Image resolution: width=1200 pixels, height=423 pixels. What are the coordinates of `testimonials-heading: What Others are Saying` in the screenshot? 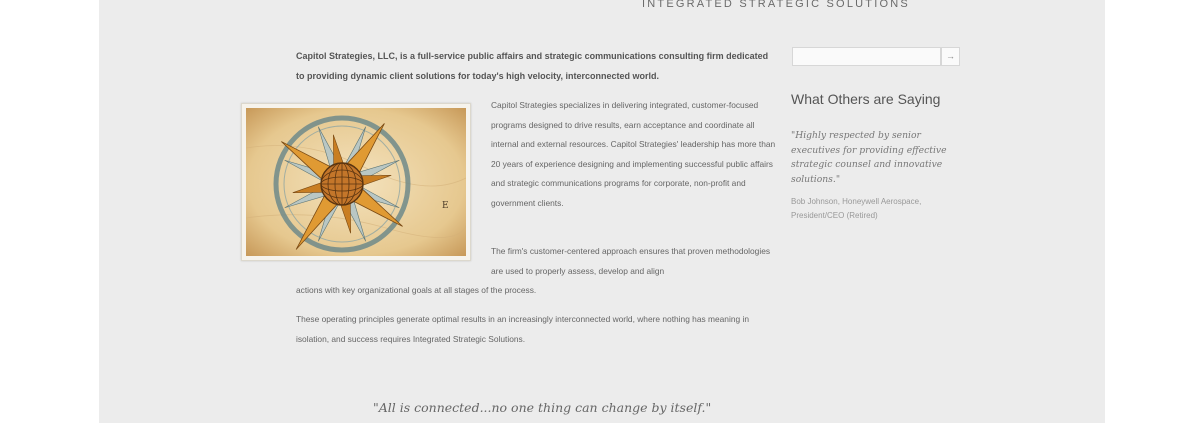 It's located at (866, 99).